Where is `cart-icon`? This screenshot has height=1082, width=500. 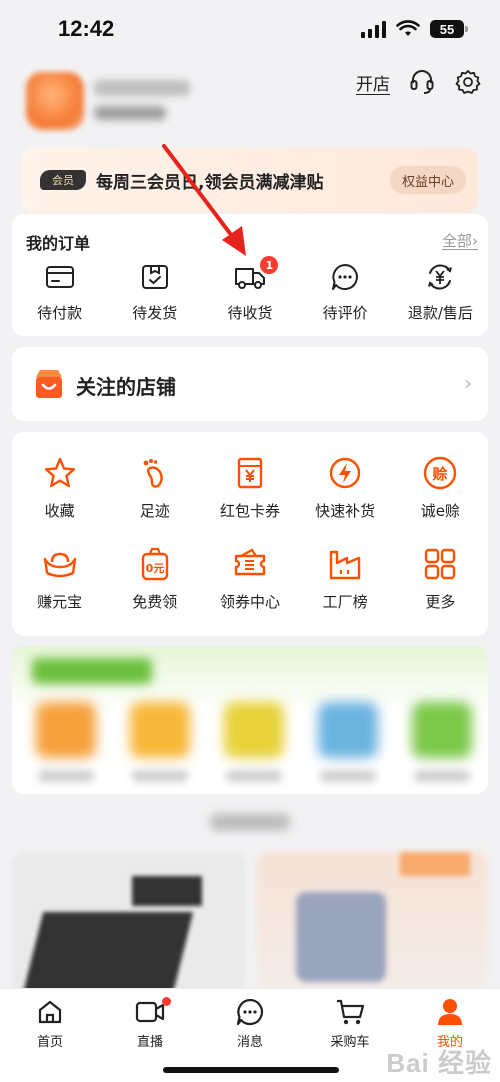 cart-icon is located at coordinates (350, 1012).